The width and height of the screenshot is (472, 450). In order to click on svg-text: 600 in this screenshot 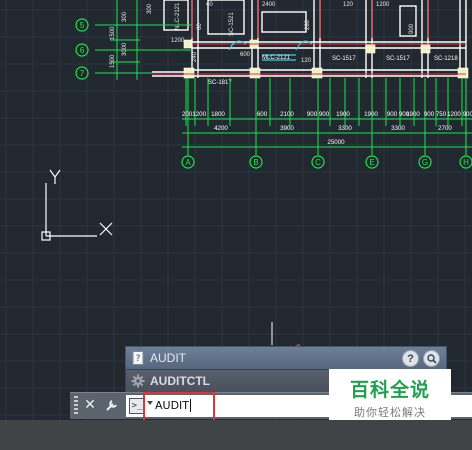, I will do `click(245, 55)`.